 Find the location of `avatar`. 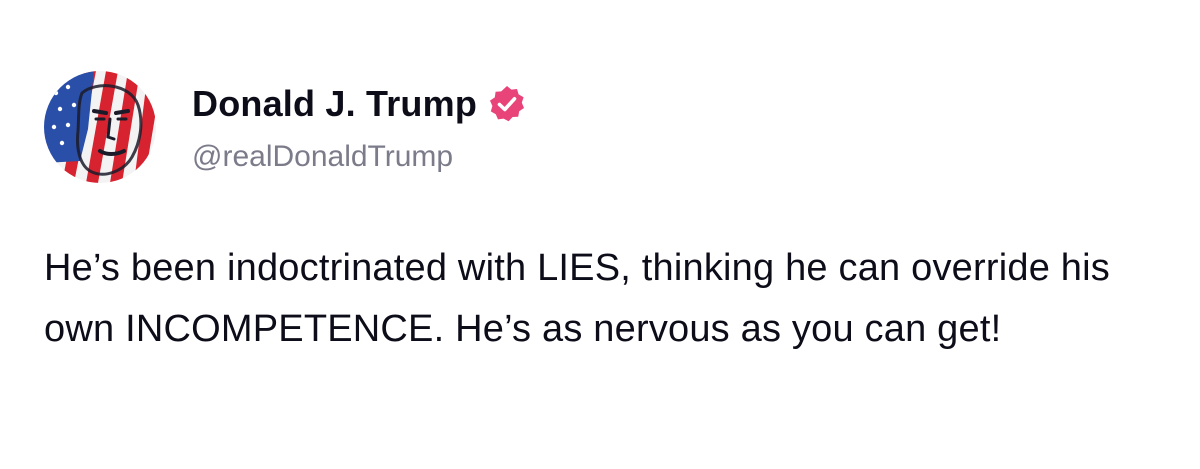

avatar is located at coordinates (100, 127).